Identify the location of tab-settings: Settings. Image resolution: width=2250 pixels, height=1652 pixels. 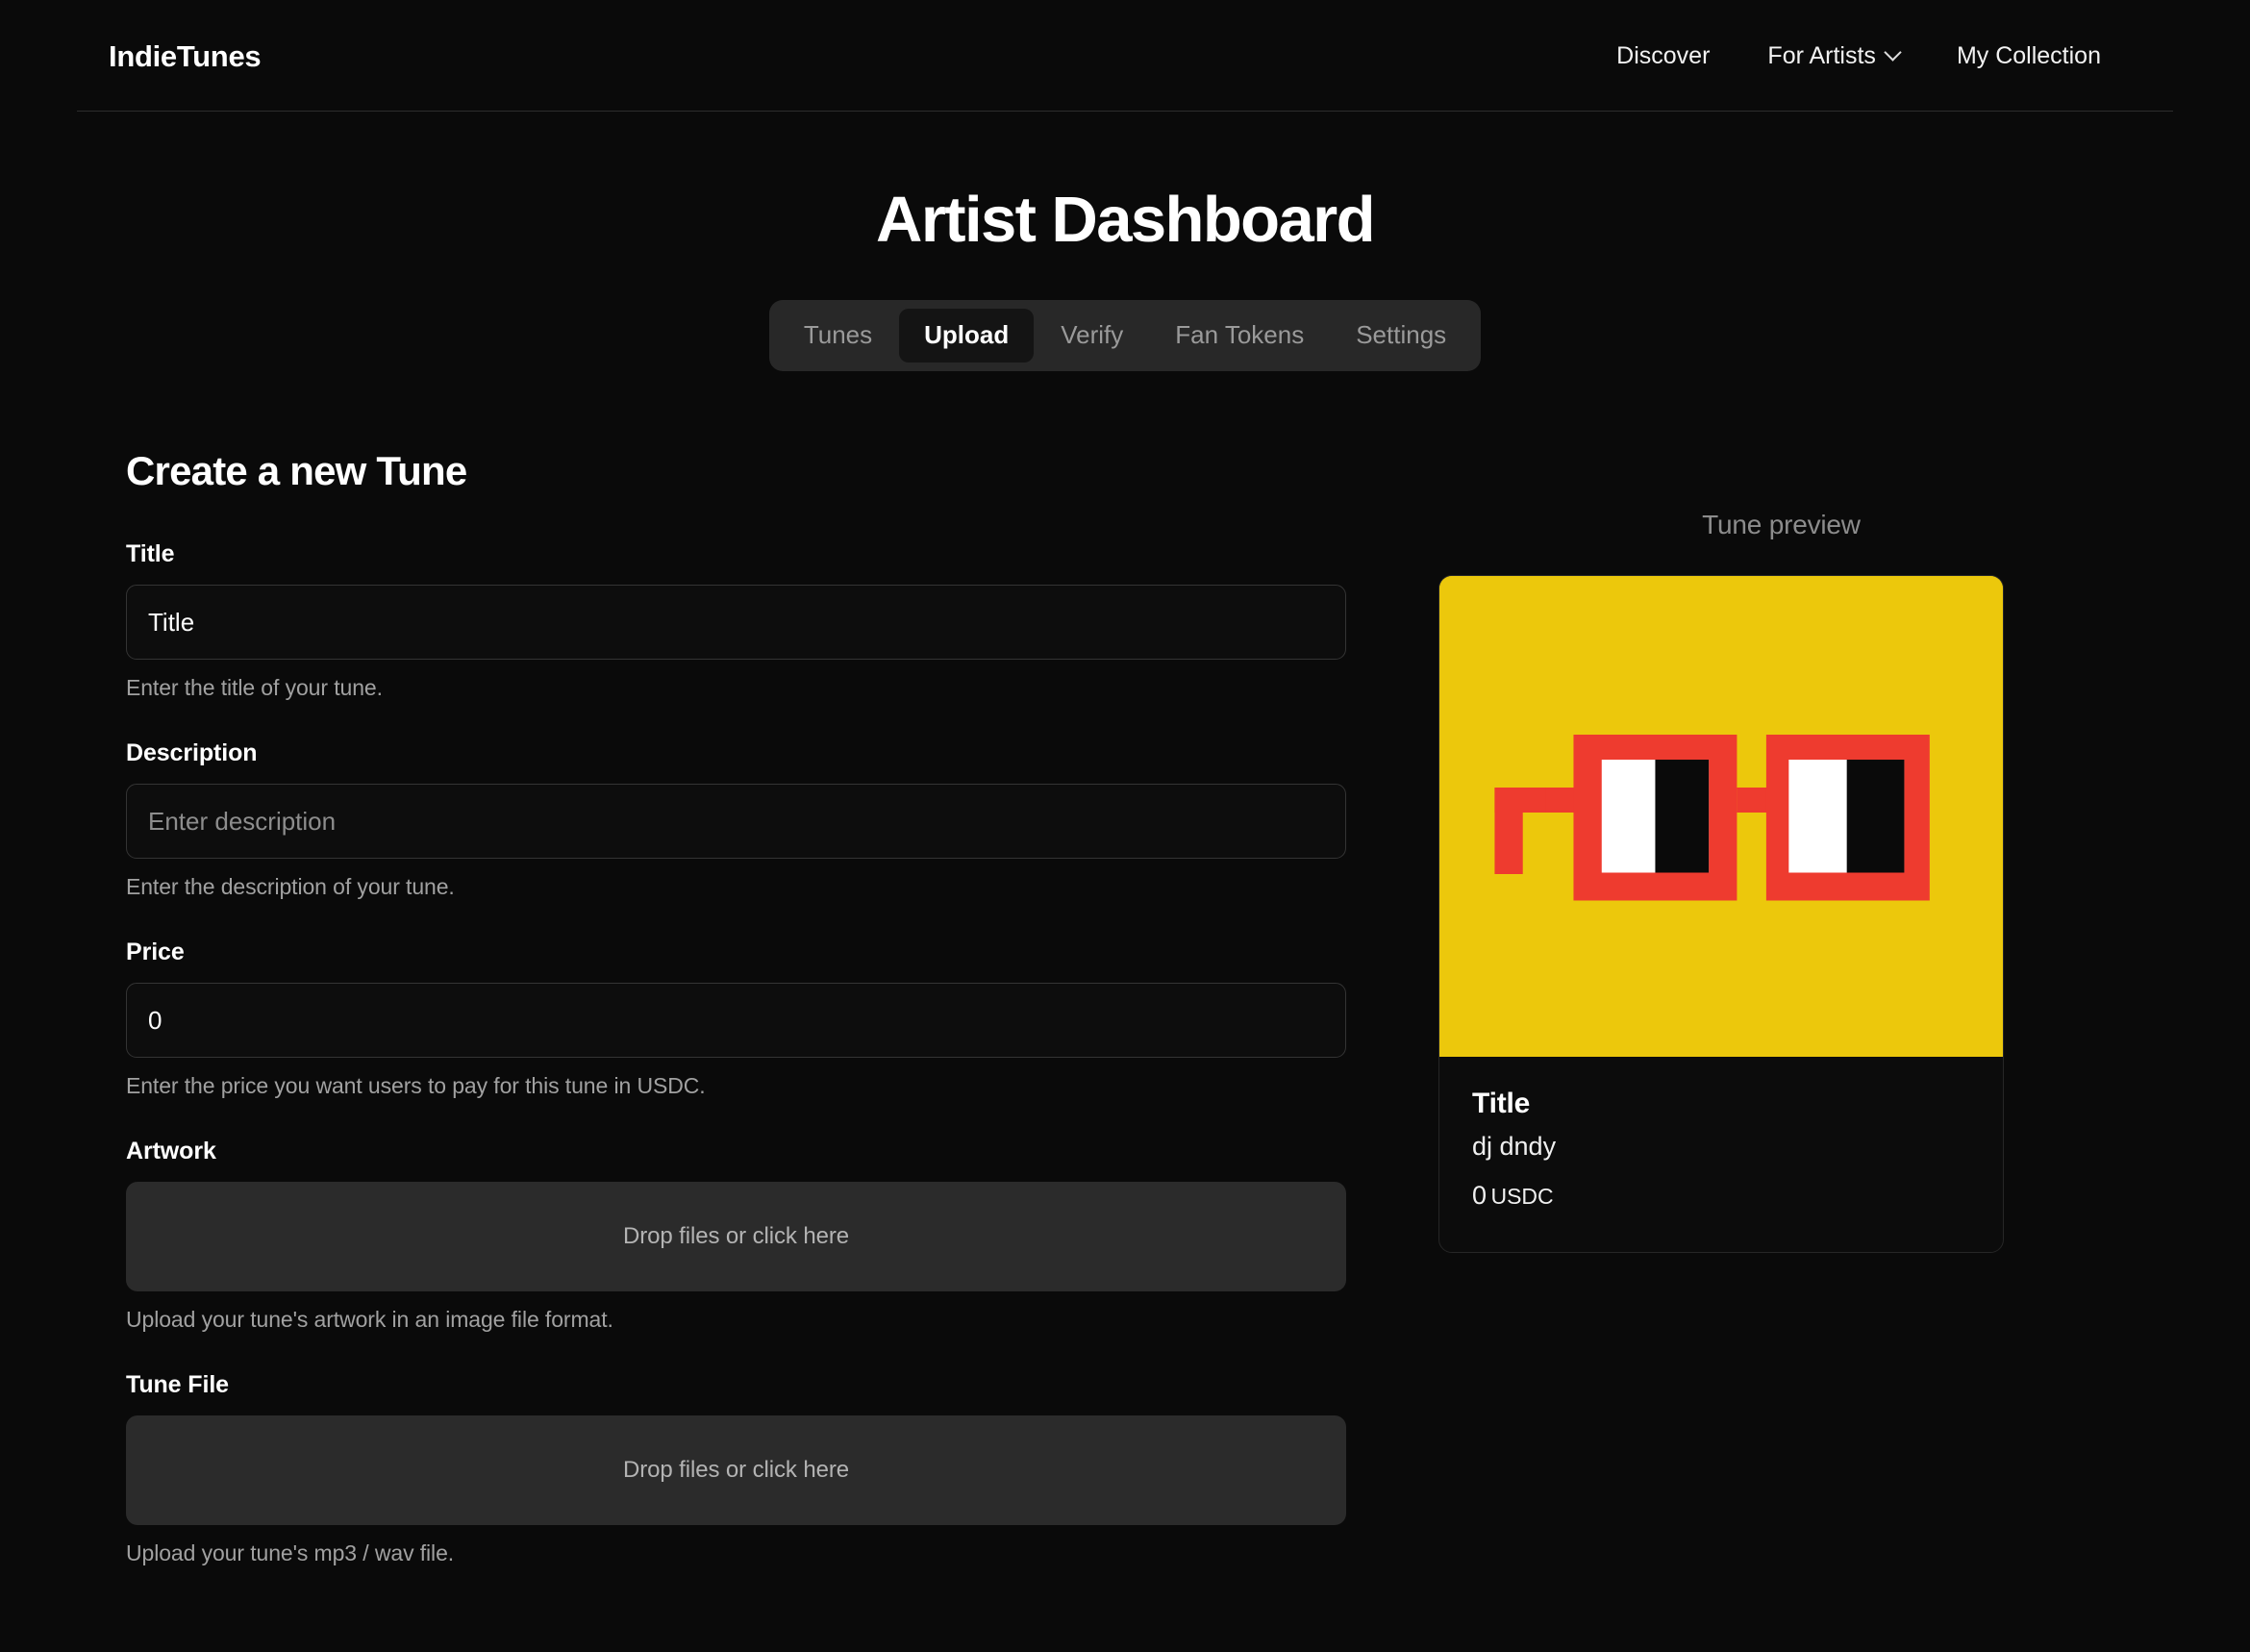
(1401, 336).